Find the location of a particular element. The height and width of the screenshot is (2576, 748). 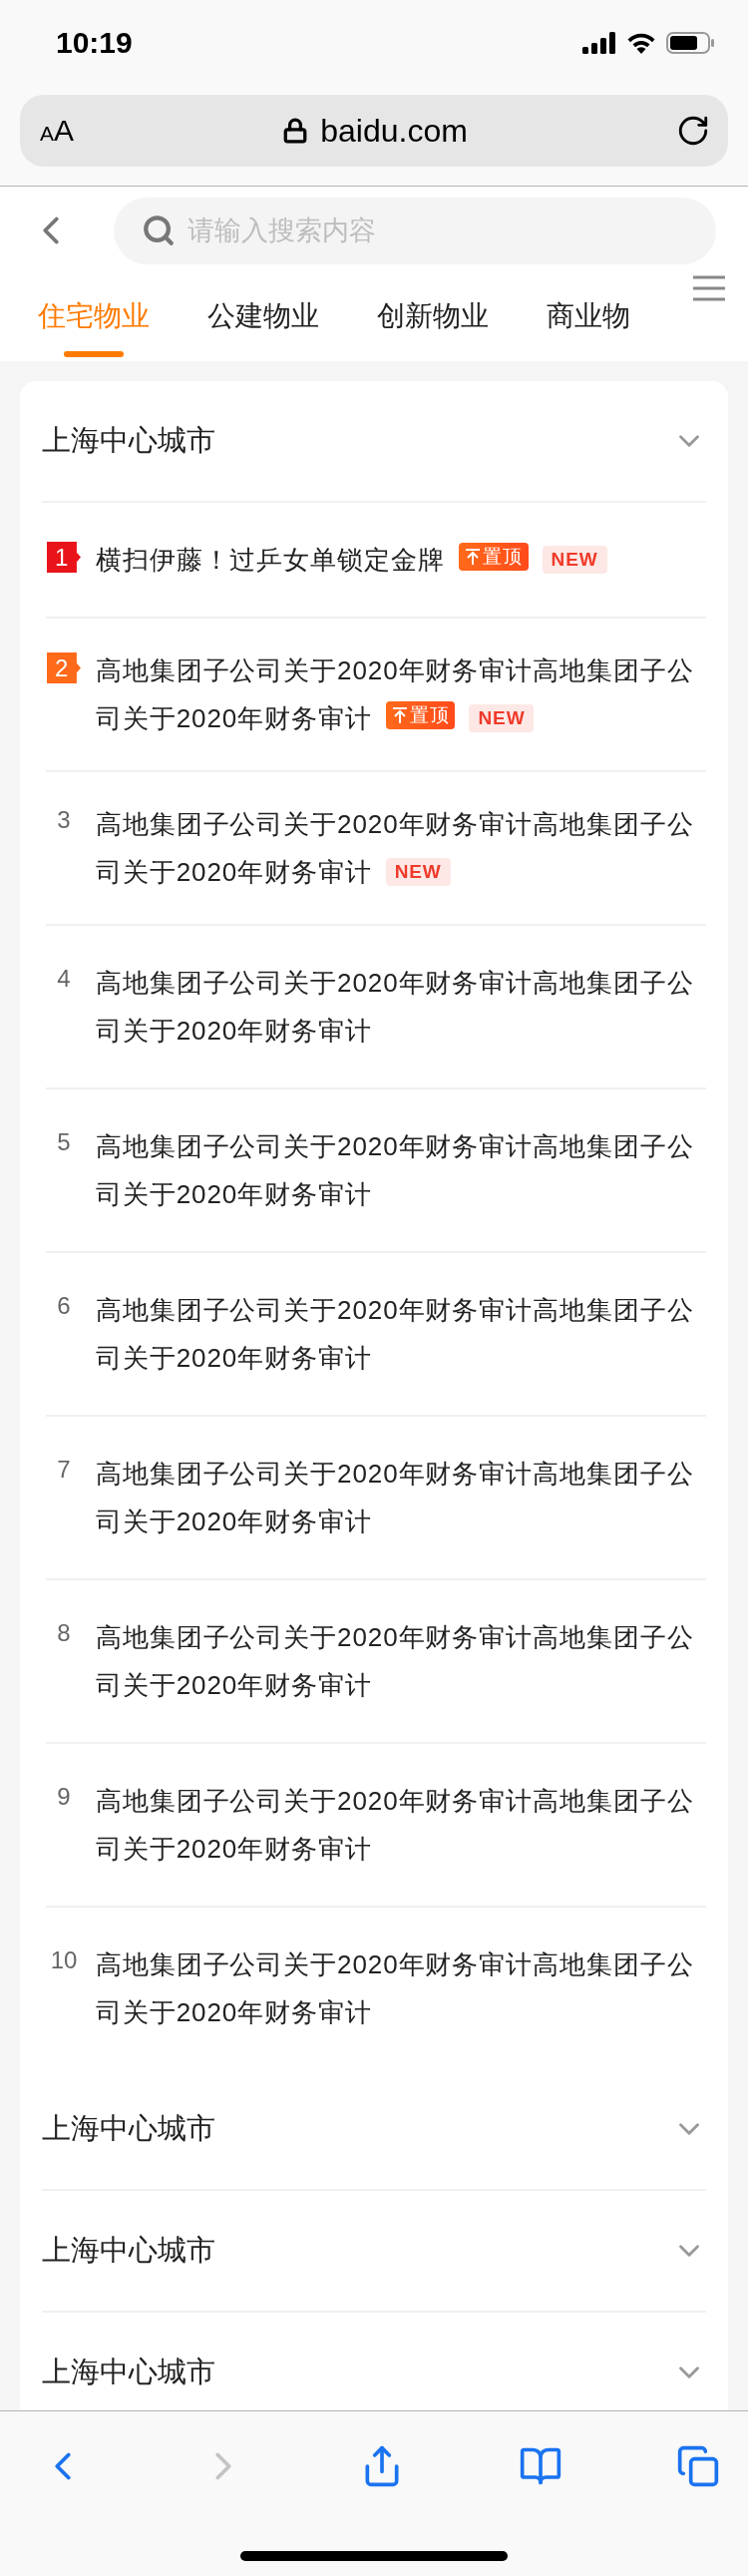

search-icon is located at coordinates (159, 230).